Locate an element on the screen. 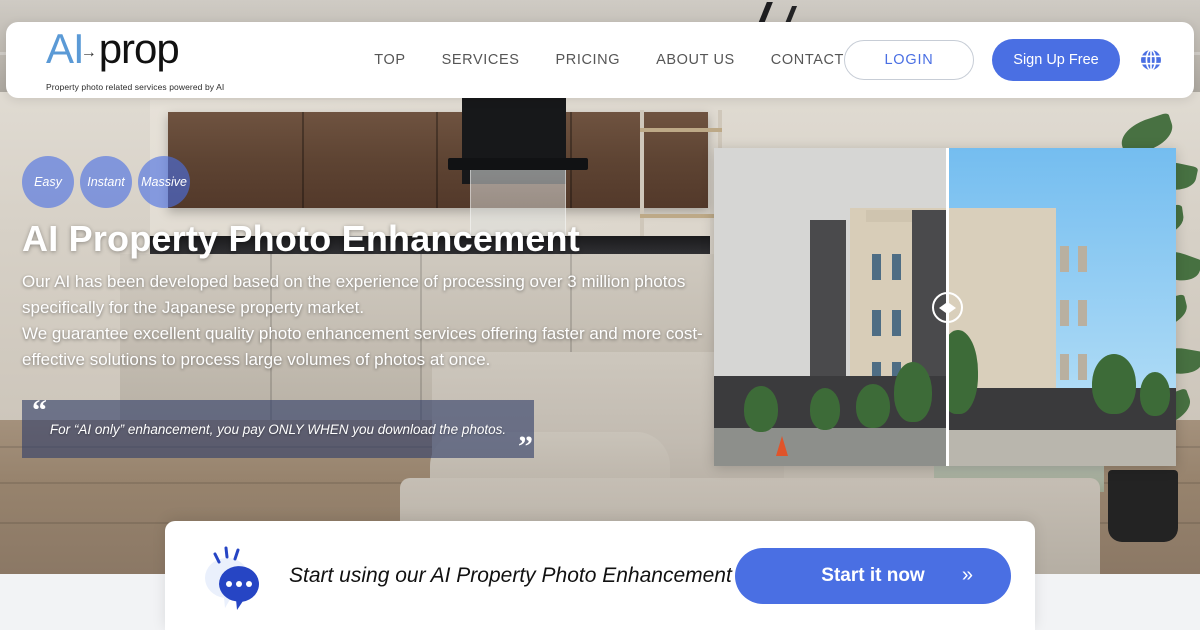  login-button: LOGIN is located at coordinates (909, 60).